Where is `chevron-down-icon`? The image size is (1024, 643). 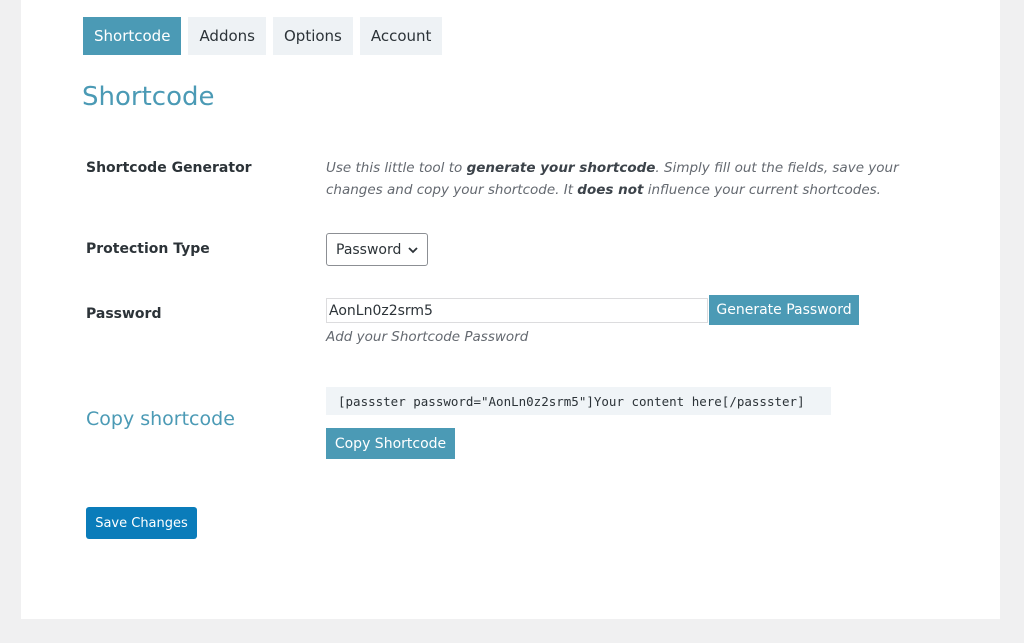 chevron-down-icon is located at coordinates (413, 249).